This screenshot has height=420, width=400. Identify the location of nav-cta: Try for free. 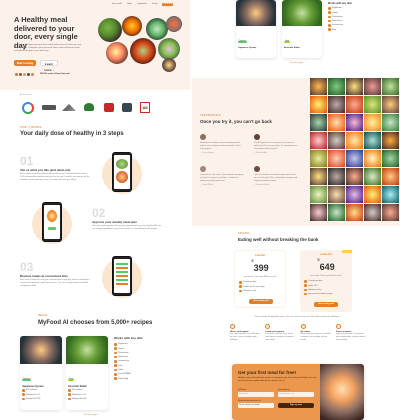
(168, 4).